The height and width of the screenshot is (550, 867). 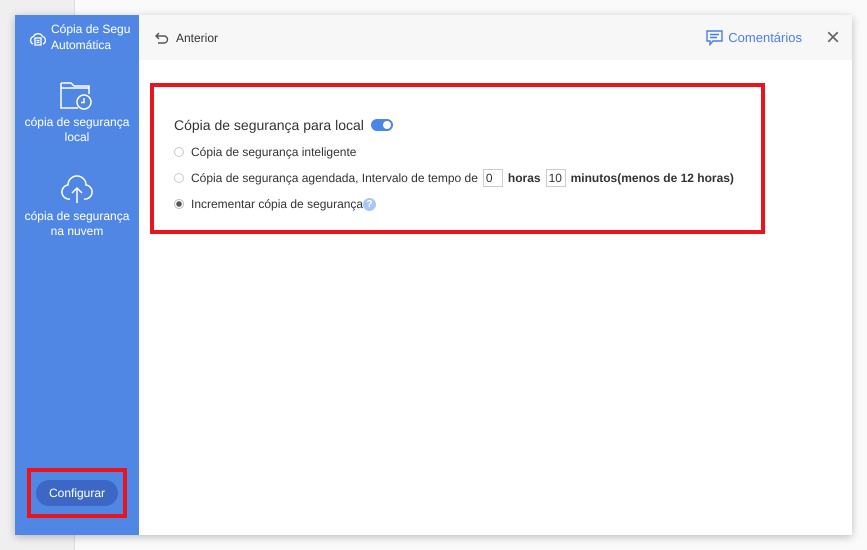 What do you see at coordinates (492, 178) in the screenshot?
I see `number-field: 0` at bounding box center [492, 178].